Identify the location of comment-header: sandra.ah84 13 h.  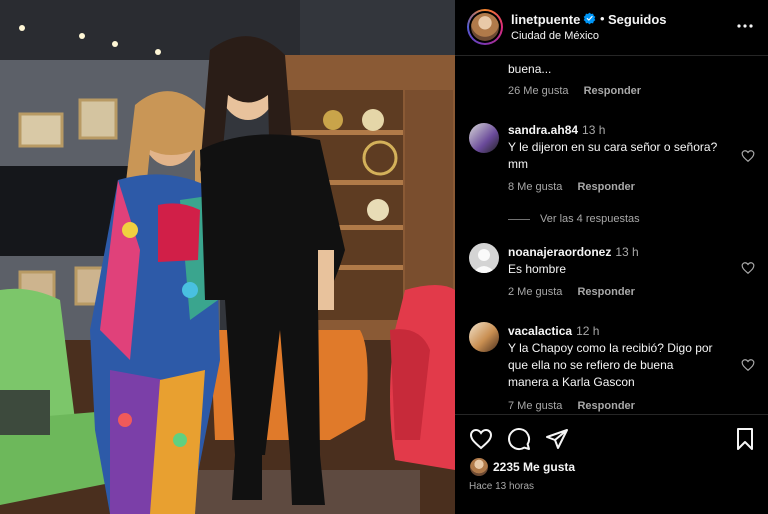
(620, 130).